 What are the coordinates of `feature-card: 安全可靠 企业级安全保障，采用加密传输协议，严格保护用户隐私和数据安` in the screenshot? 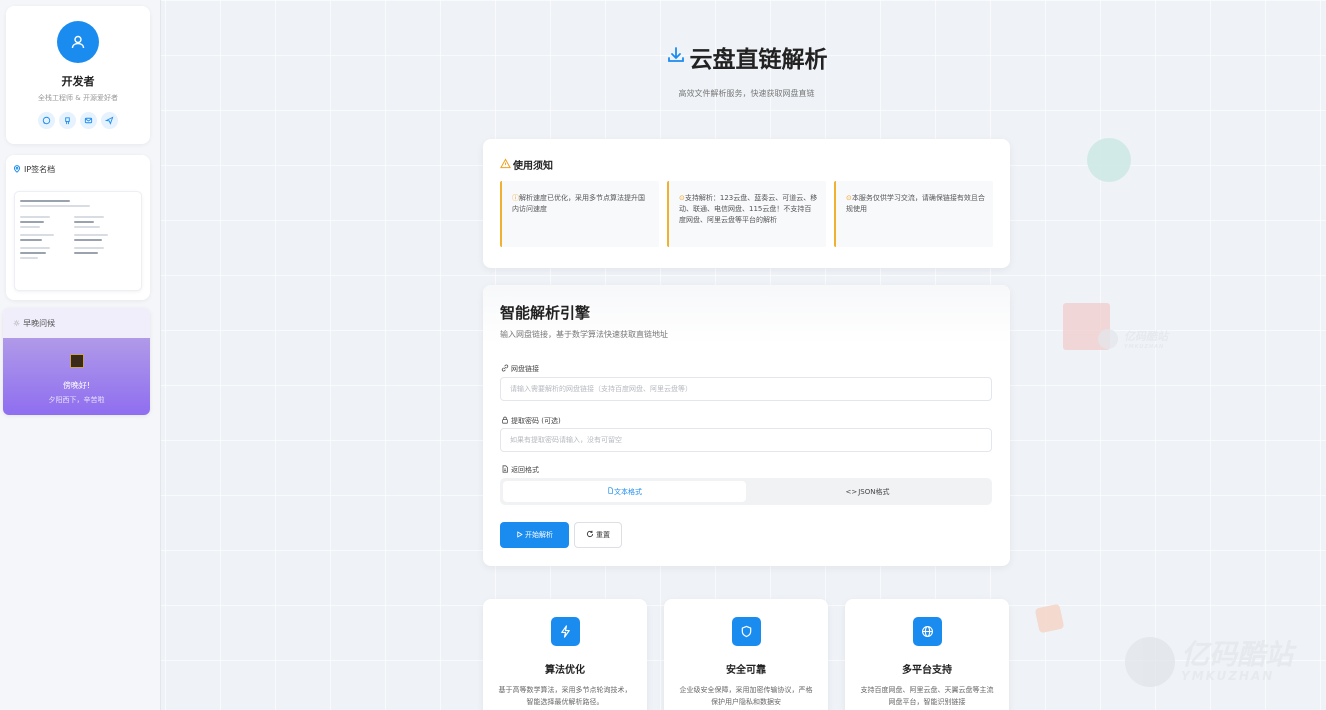 It's located at (746, 654).